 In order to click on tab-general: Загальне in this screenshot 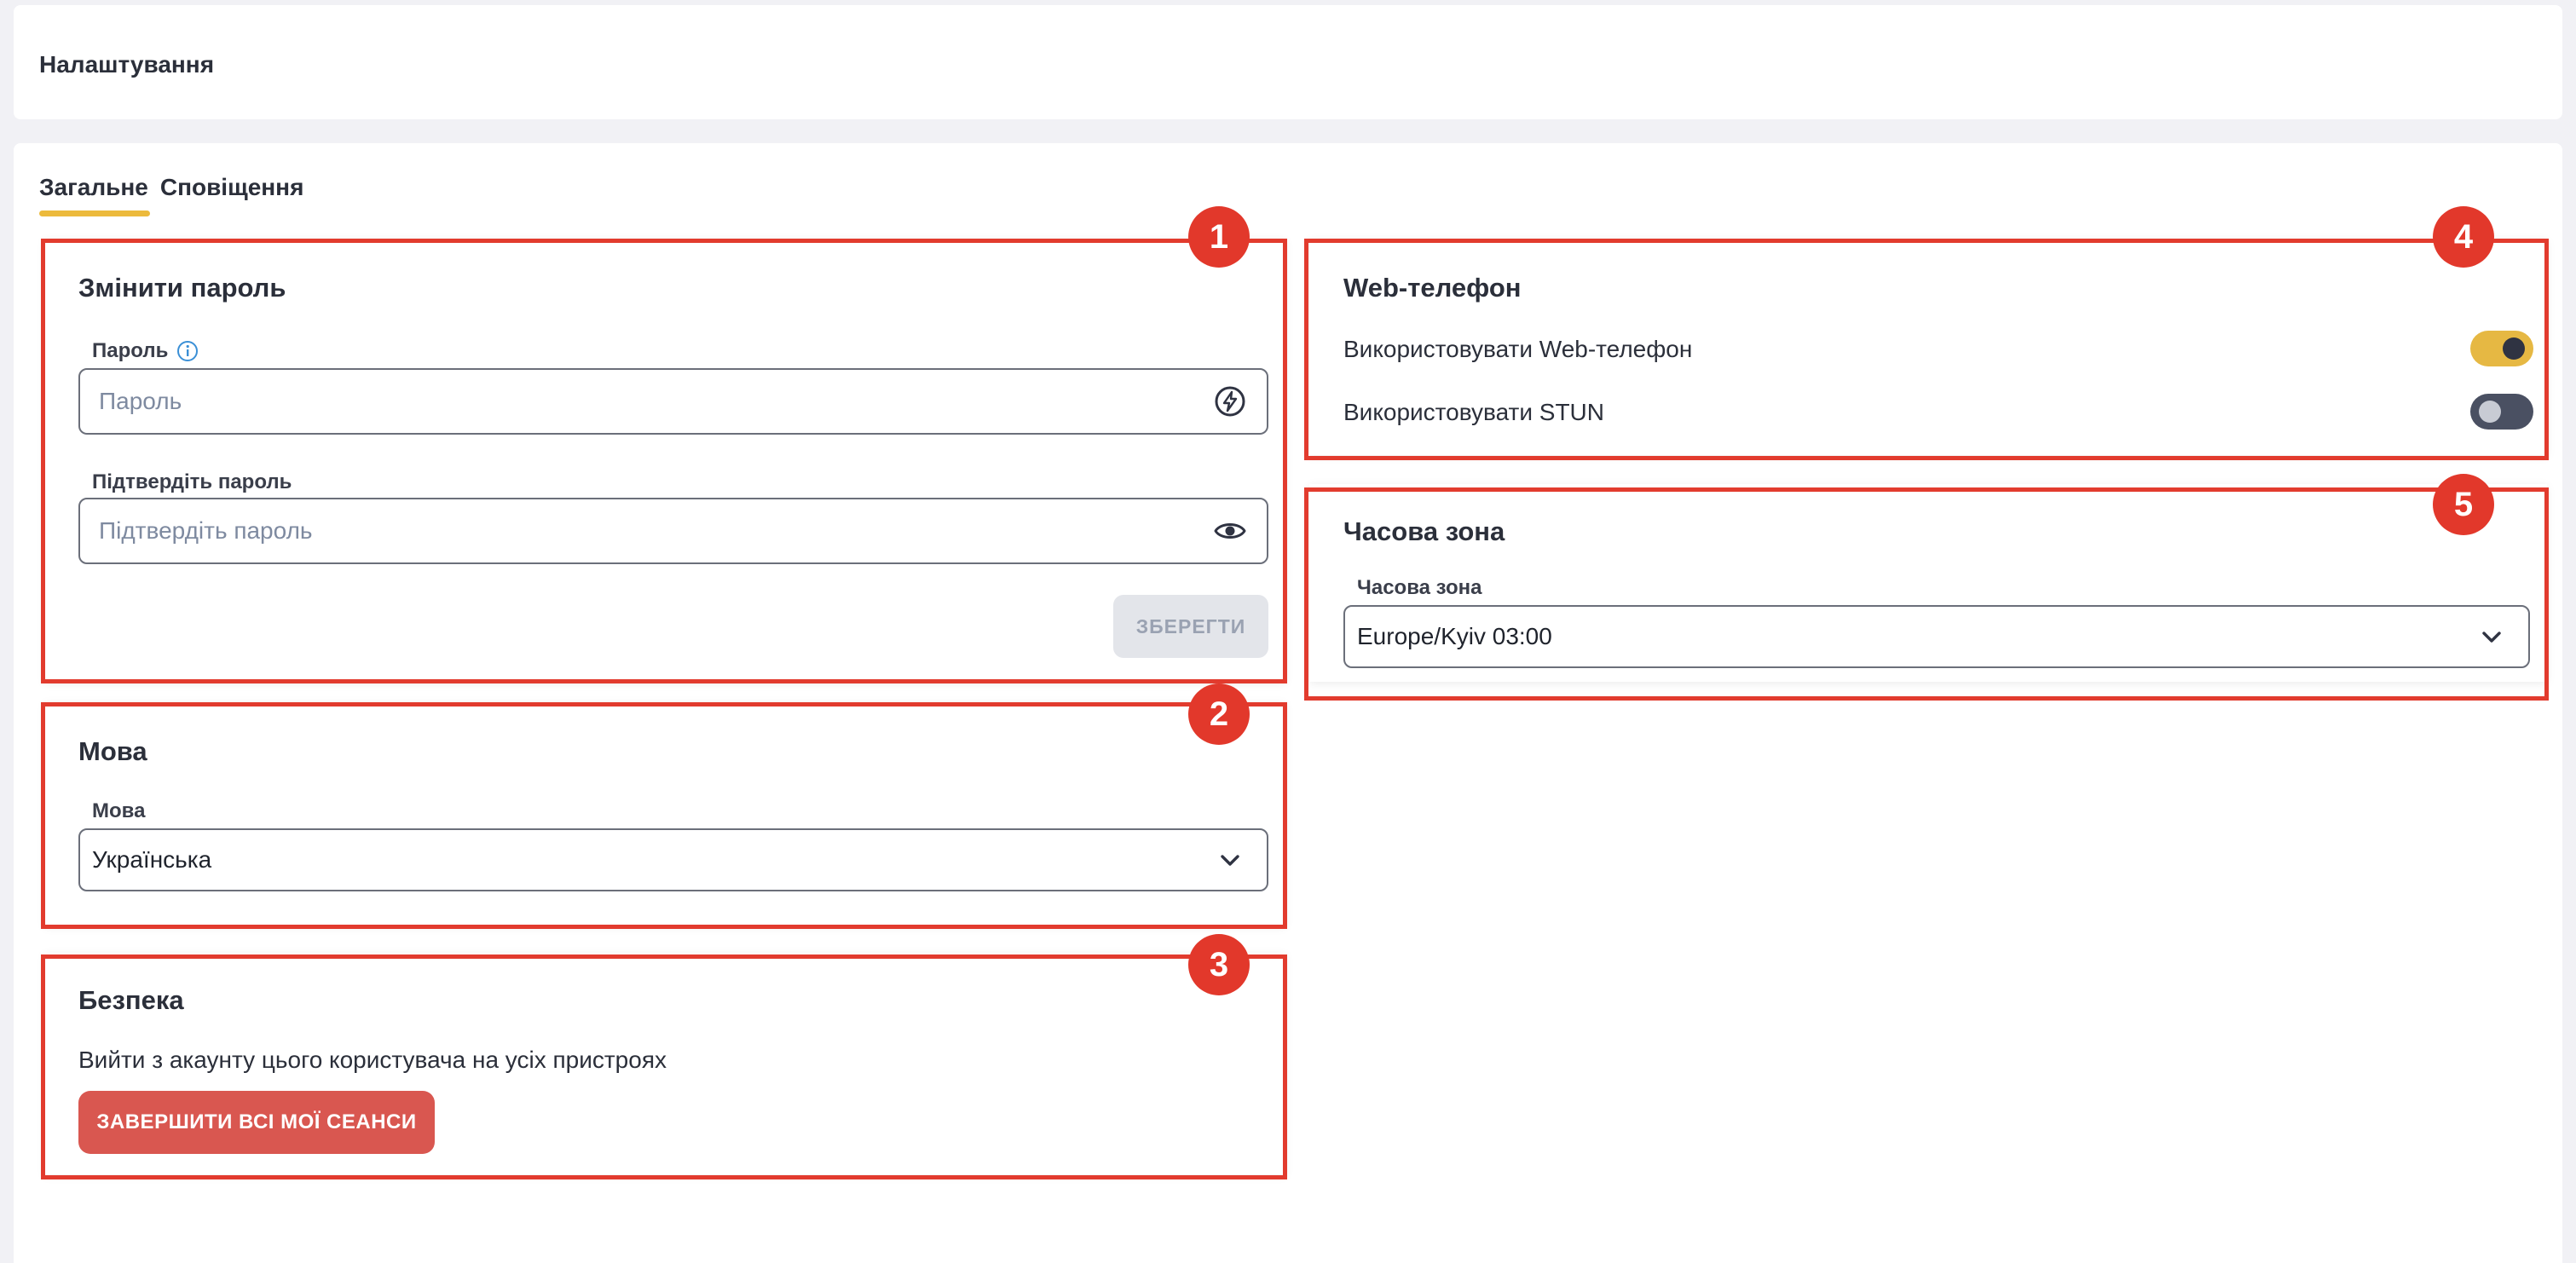, I will do `click(94, 195)`.